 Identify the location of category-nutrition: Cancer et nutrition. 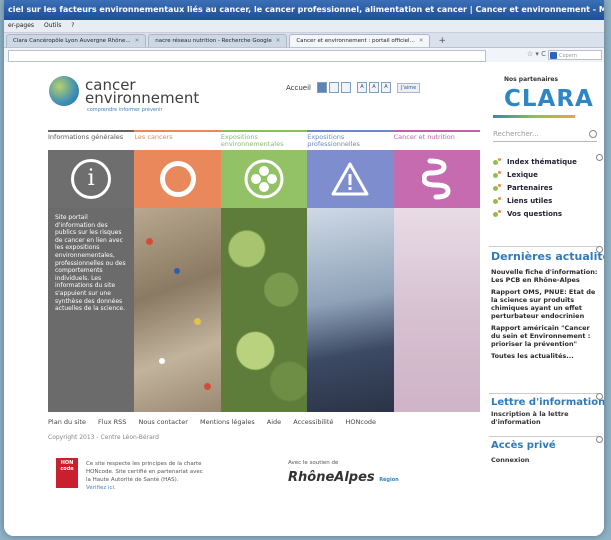
(437, 140).